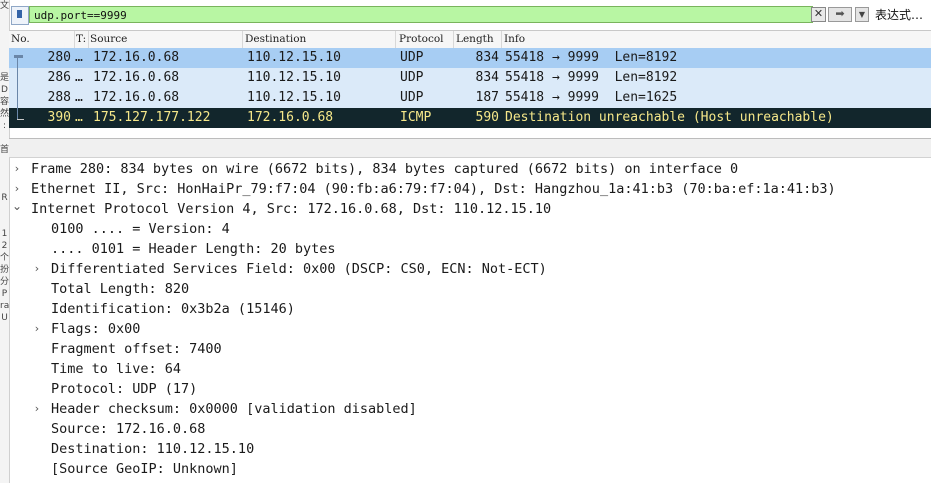  What do you see at coordinates (59, 117) in the screenshot?
I see `packet-no: 390` at bounding box center [59, 117].